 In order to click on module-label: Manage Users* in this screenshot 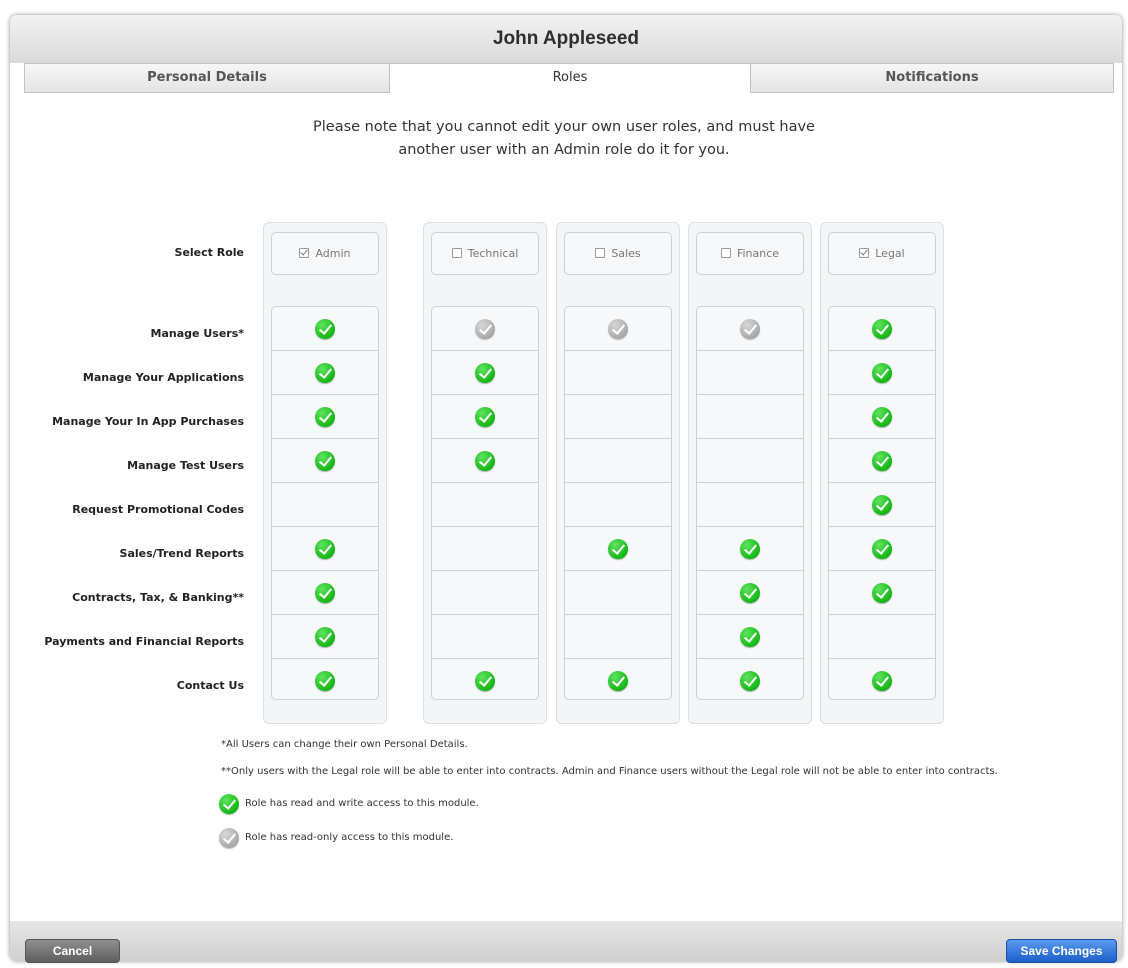, I will do `click(197, 333)`.